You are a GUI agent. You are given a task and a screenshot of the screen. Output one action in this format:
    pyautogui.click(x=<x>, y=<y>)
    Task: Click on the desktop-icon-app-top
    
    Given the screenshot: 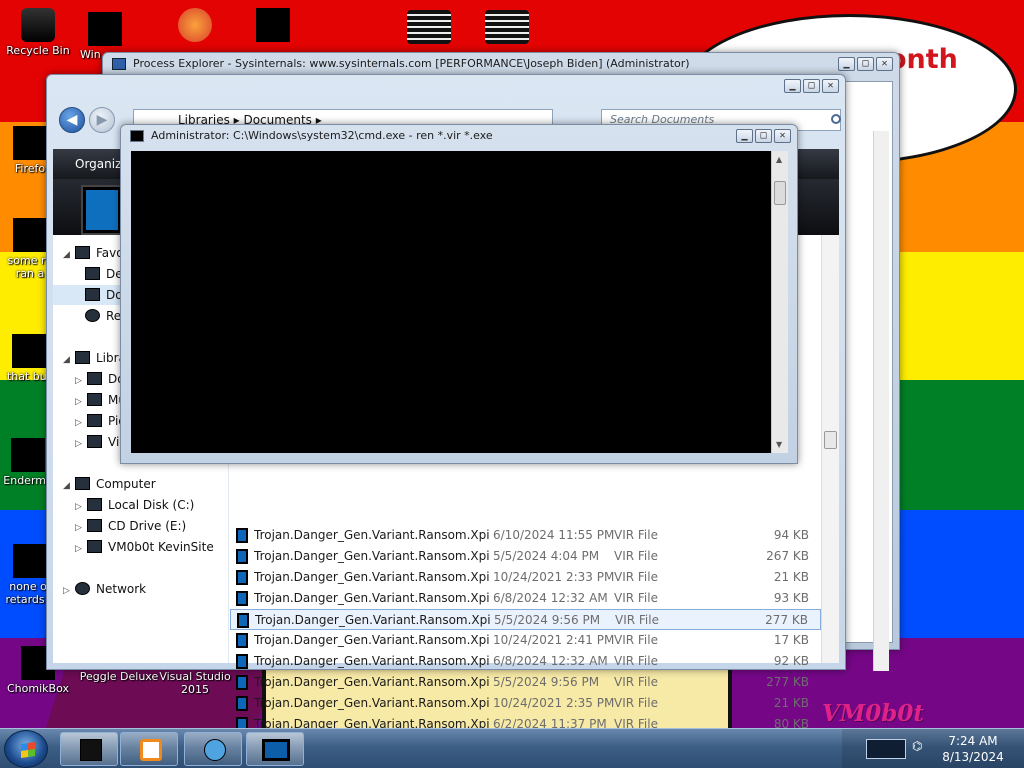 What is the action you would take?
    pyautogui.click(x=273, y=26)
    